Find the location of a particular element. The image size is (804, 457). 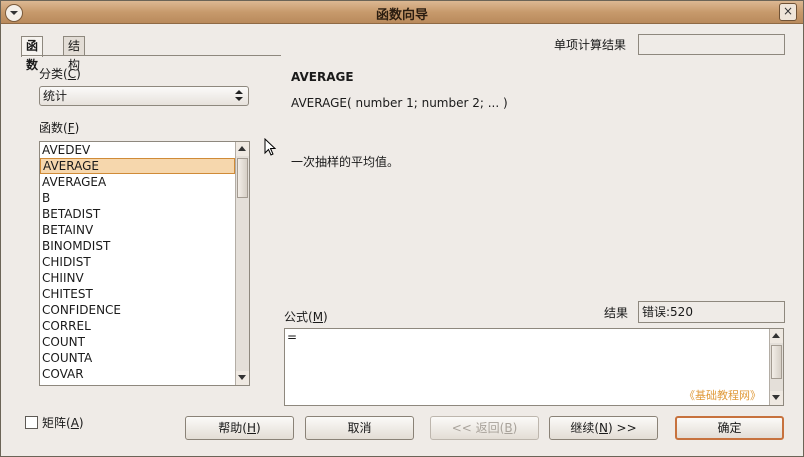

mouse-pointer-icon is located at coordinates (270, 147).